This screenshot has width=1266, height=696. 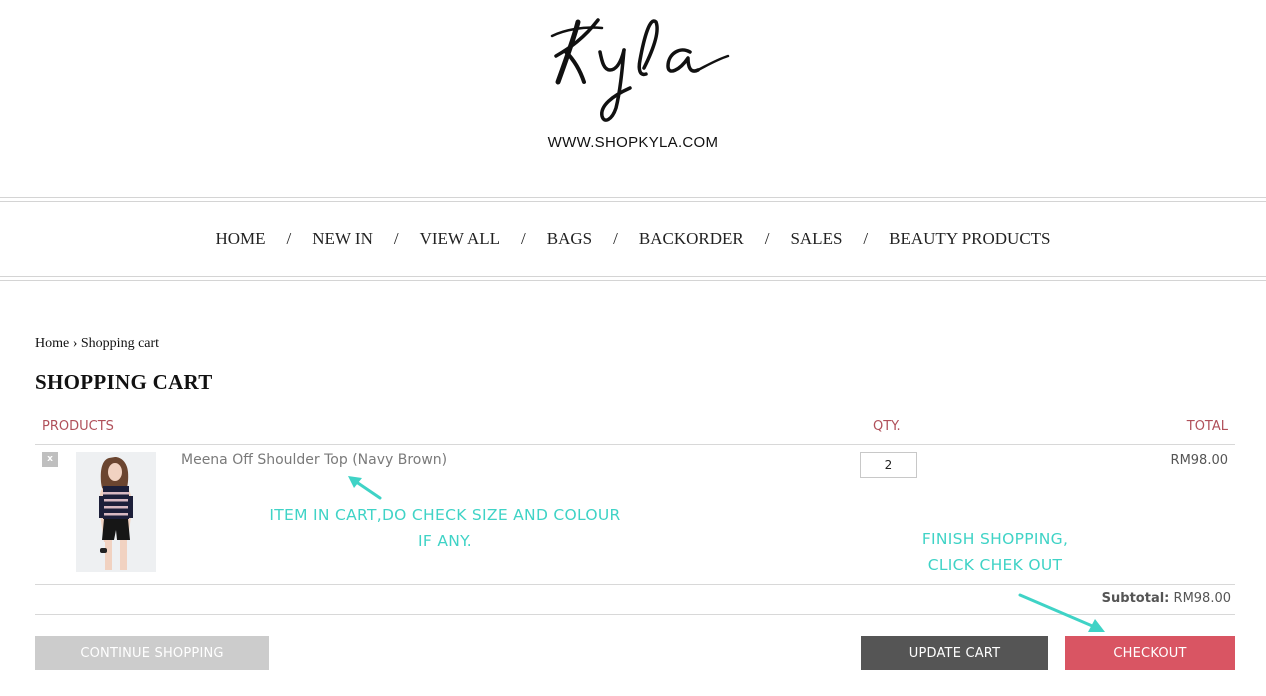 What do you see at coordinates (887, 426) in the screenshot?
I see `column-header-qty: QTY.` at bounding box center [887, 426].